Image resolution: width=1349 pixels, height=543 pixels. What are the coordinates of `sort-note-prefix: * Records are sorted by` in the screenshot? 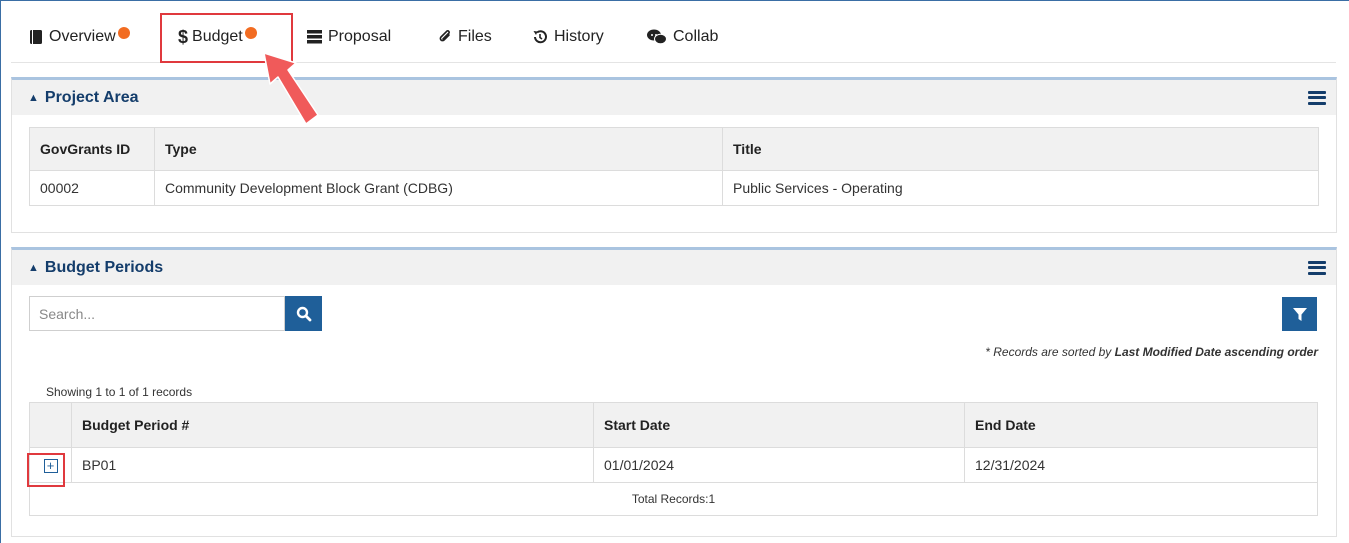 It's located at (1050, 352).